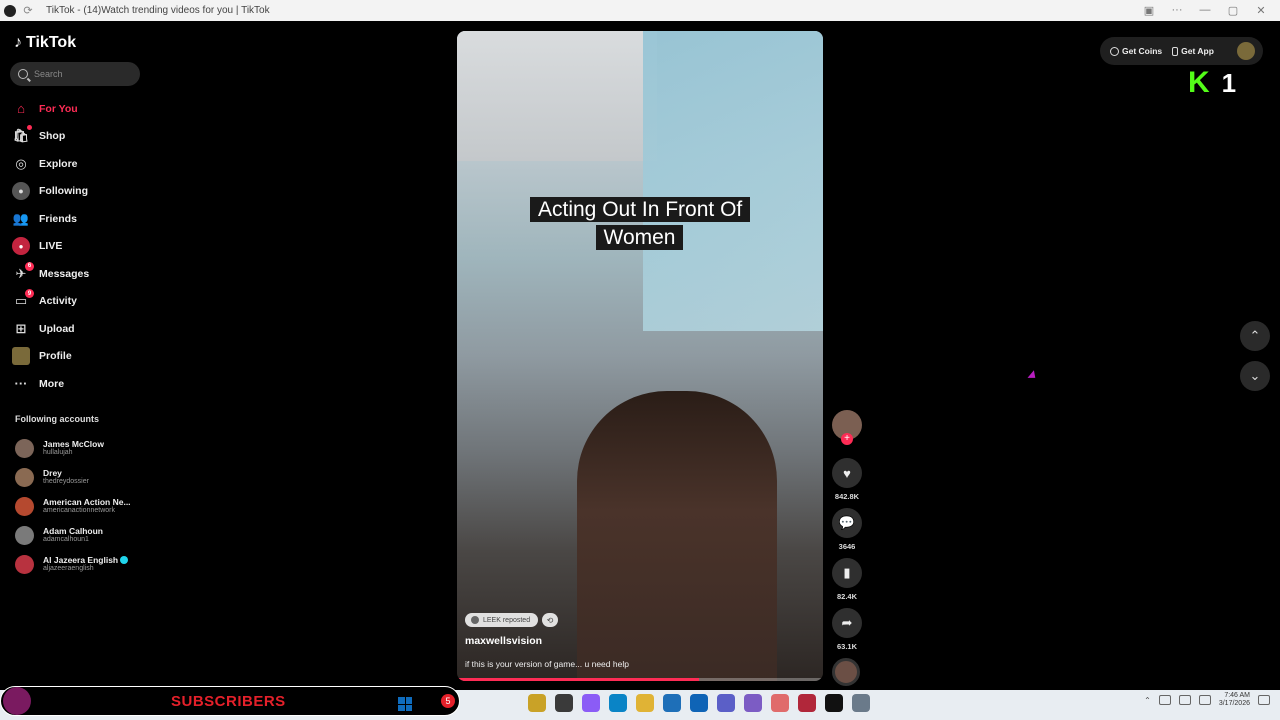 Image resolution: width=1280 pixels, height=720 pixels. Describe the element at coordinates (1136, 51) in the screenshot. I see `get-coins-button: Get Coins` at that location.